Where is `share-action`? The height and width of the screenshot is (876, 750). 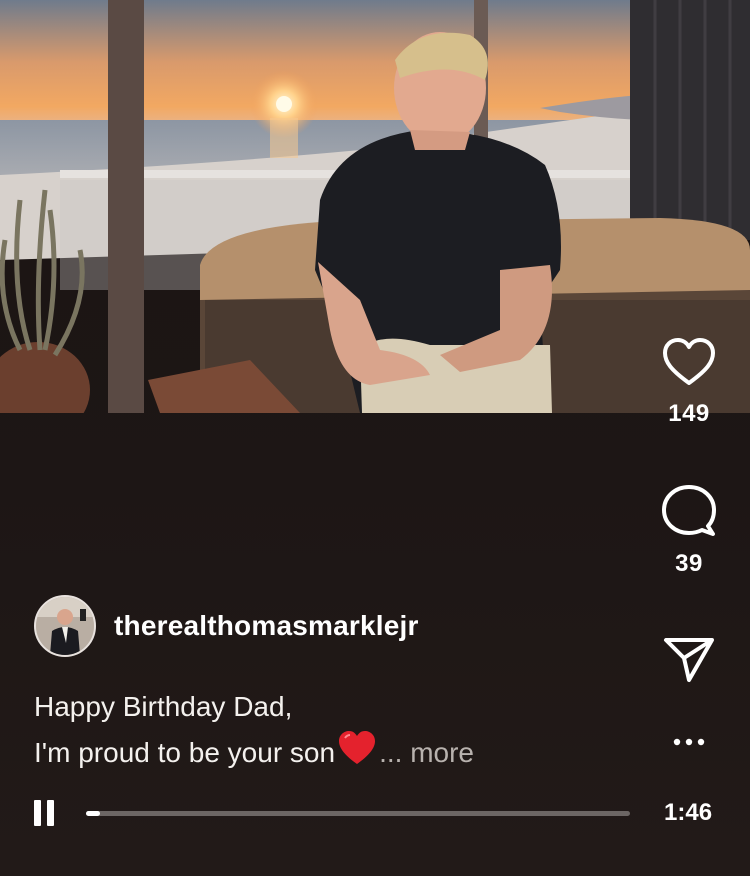 share-action is located at coordinates (689, 660).